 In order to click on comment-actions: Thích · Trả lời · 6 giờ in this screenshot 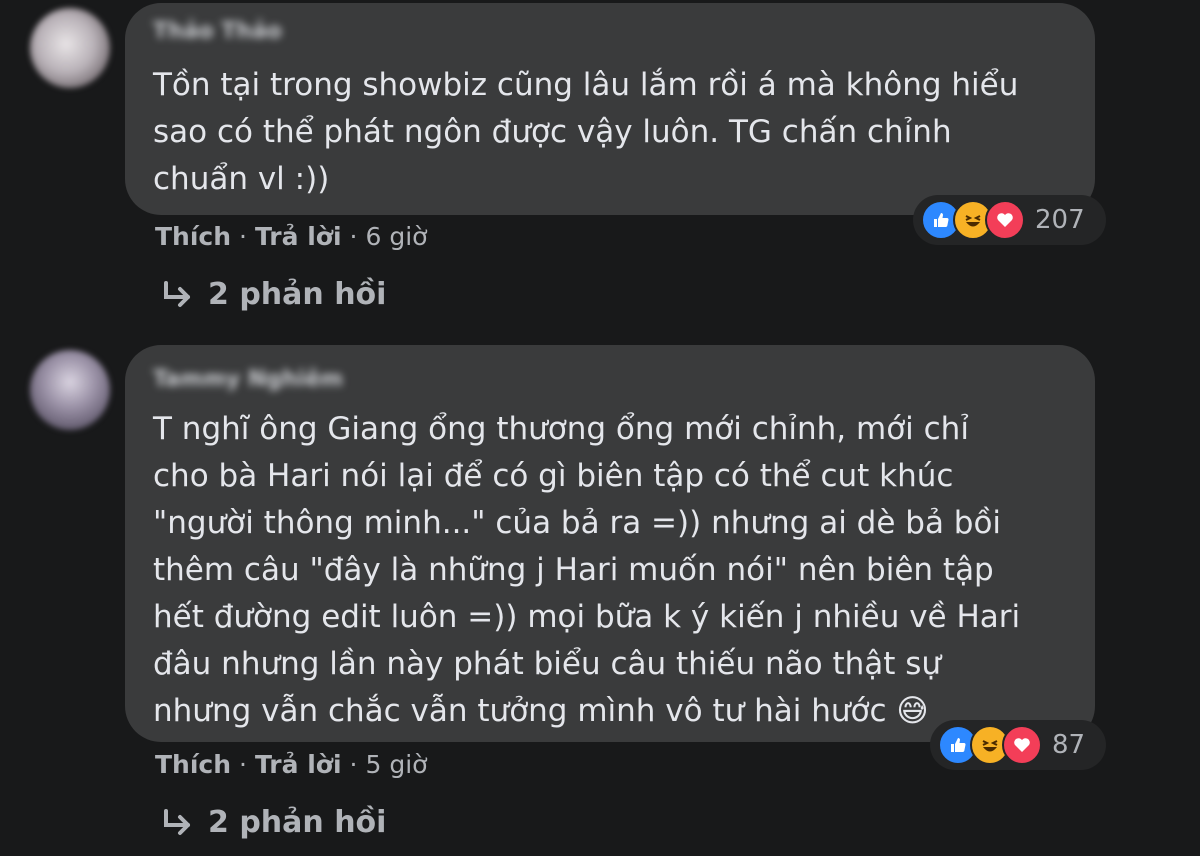, I will do `click(291, 236)`.